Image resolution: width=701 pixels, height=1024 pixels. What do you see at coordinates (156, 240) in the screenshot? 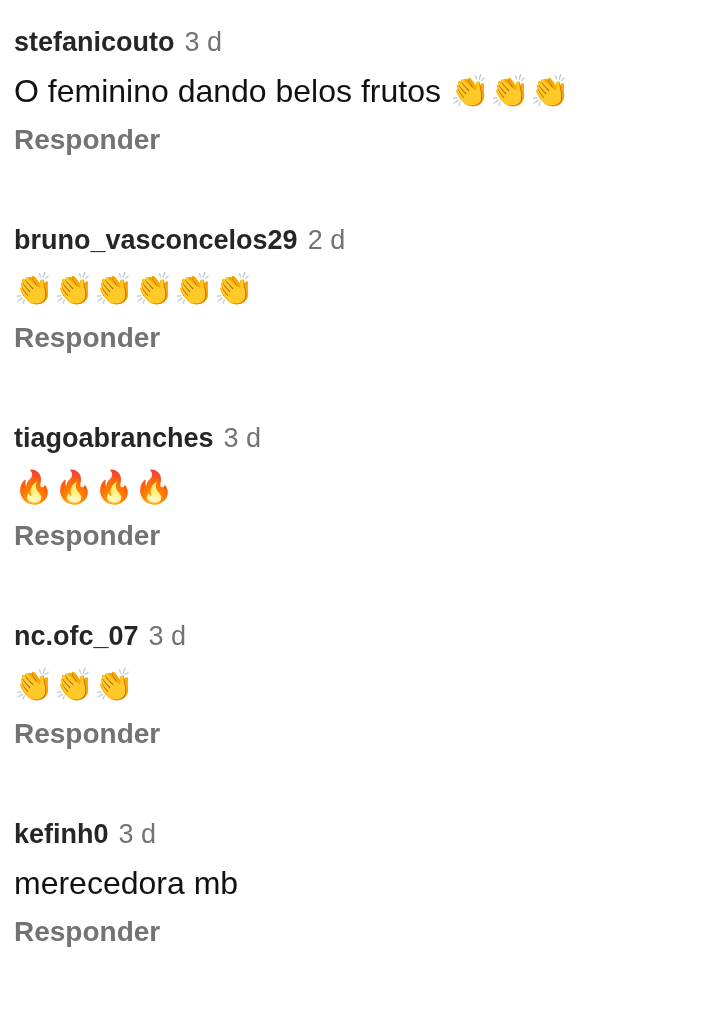
I see `username: bruno_vasconcelos29` at bounding box center [156, 240].